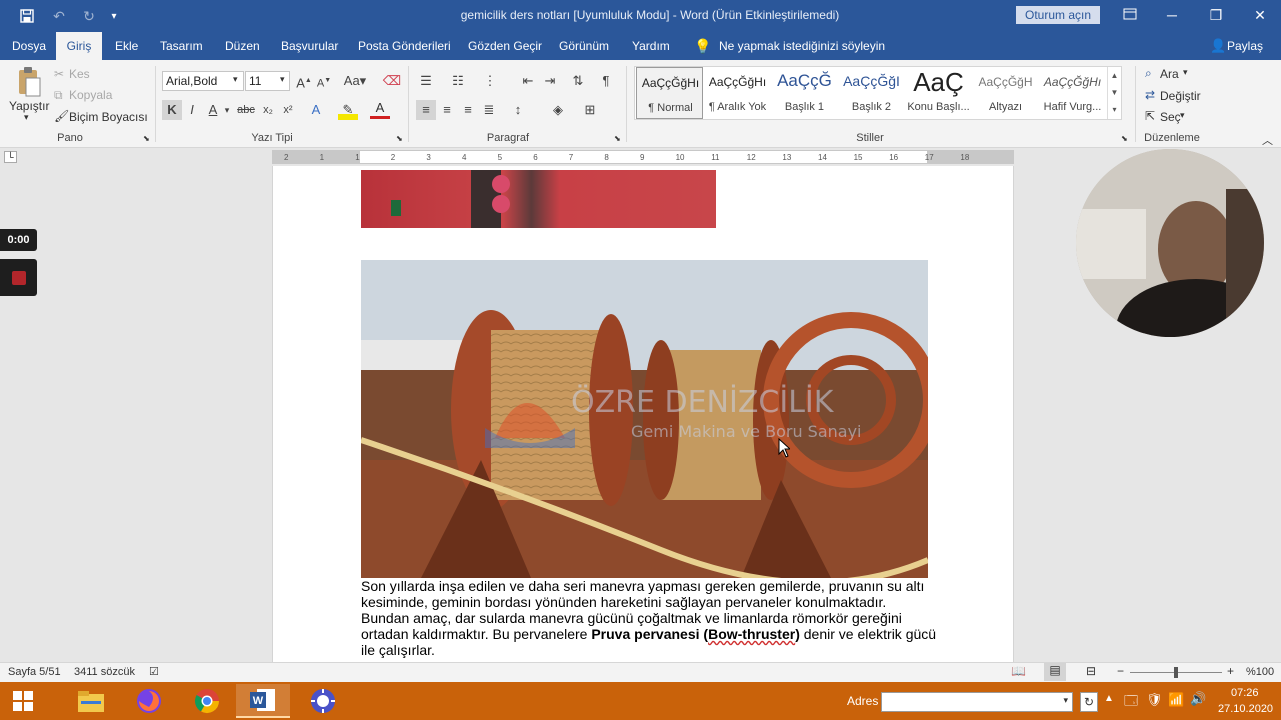 The image size is (1281, 720). Describe the element at coordinates (10, 157) in the screenshot. I see `tab-selector-icon: └` at that location.